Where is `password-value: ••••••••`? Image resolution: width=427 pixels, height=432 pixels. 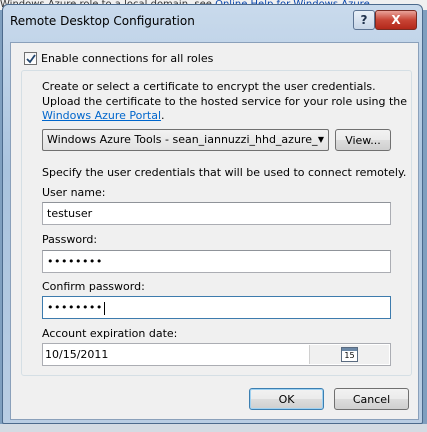 password-value: •••••••• is located at coordinates (75, 261).